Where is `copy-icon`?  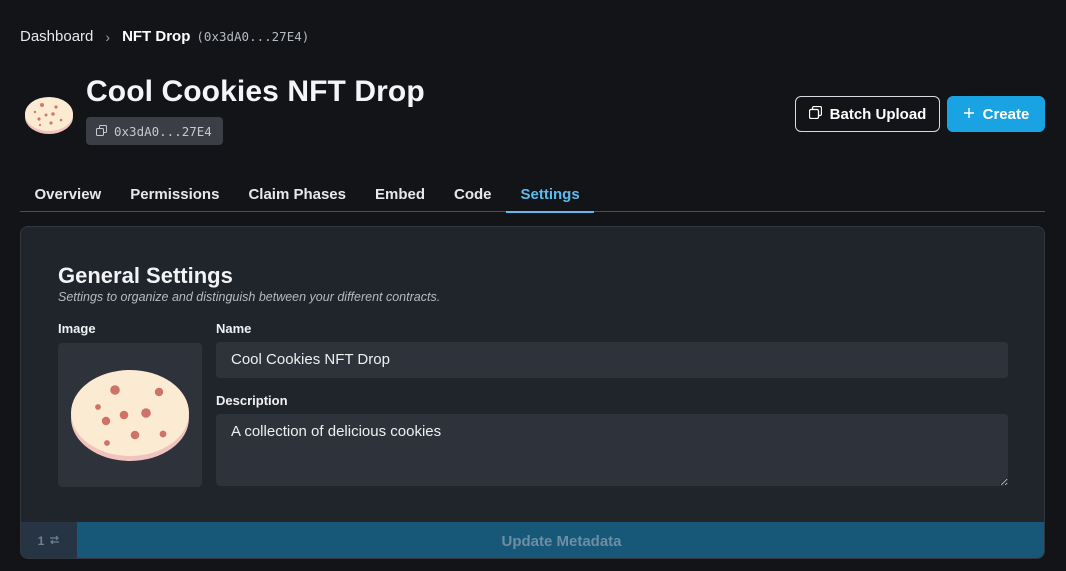
copy-icon is located at coordinates (105, 131).